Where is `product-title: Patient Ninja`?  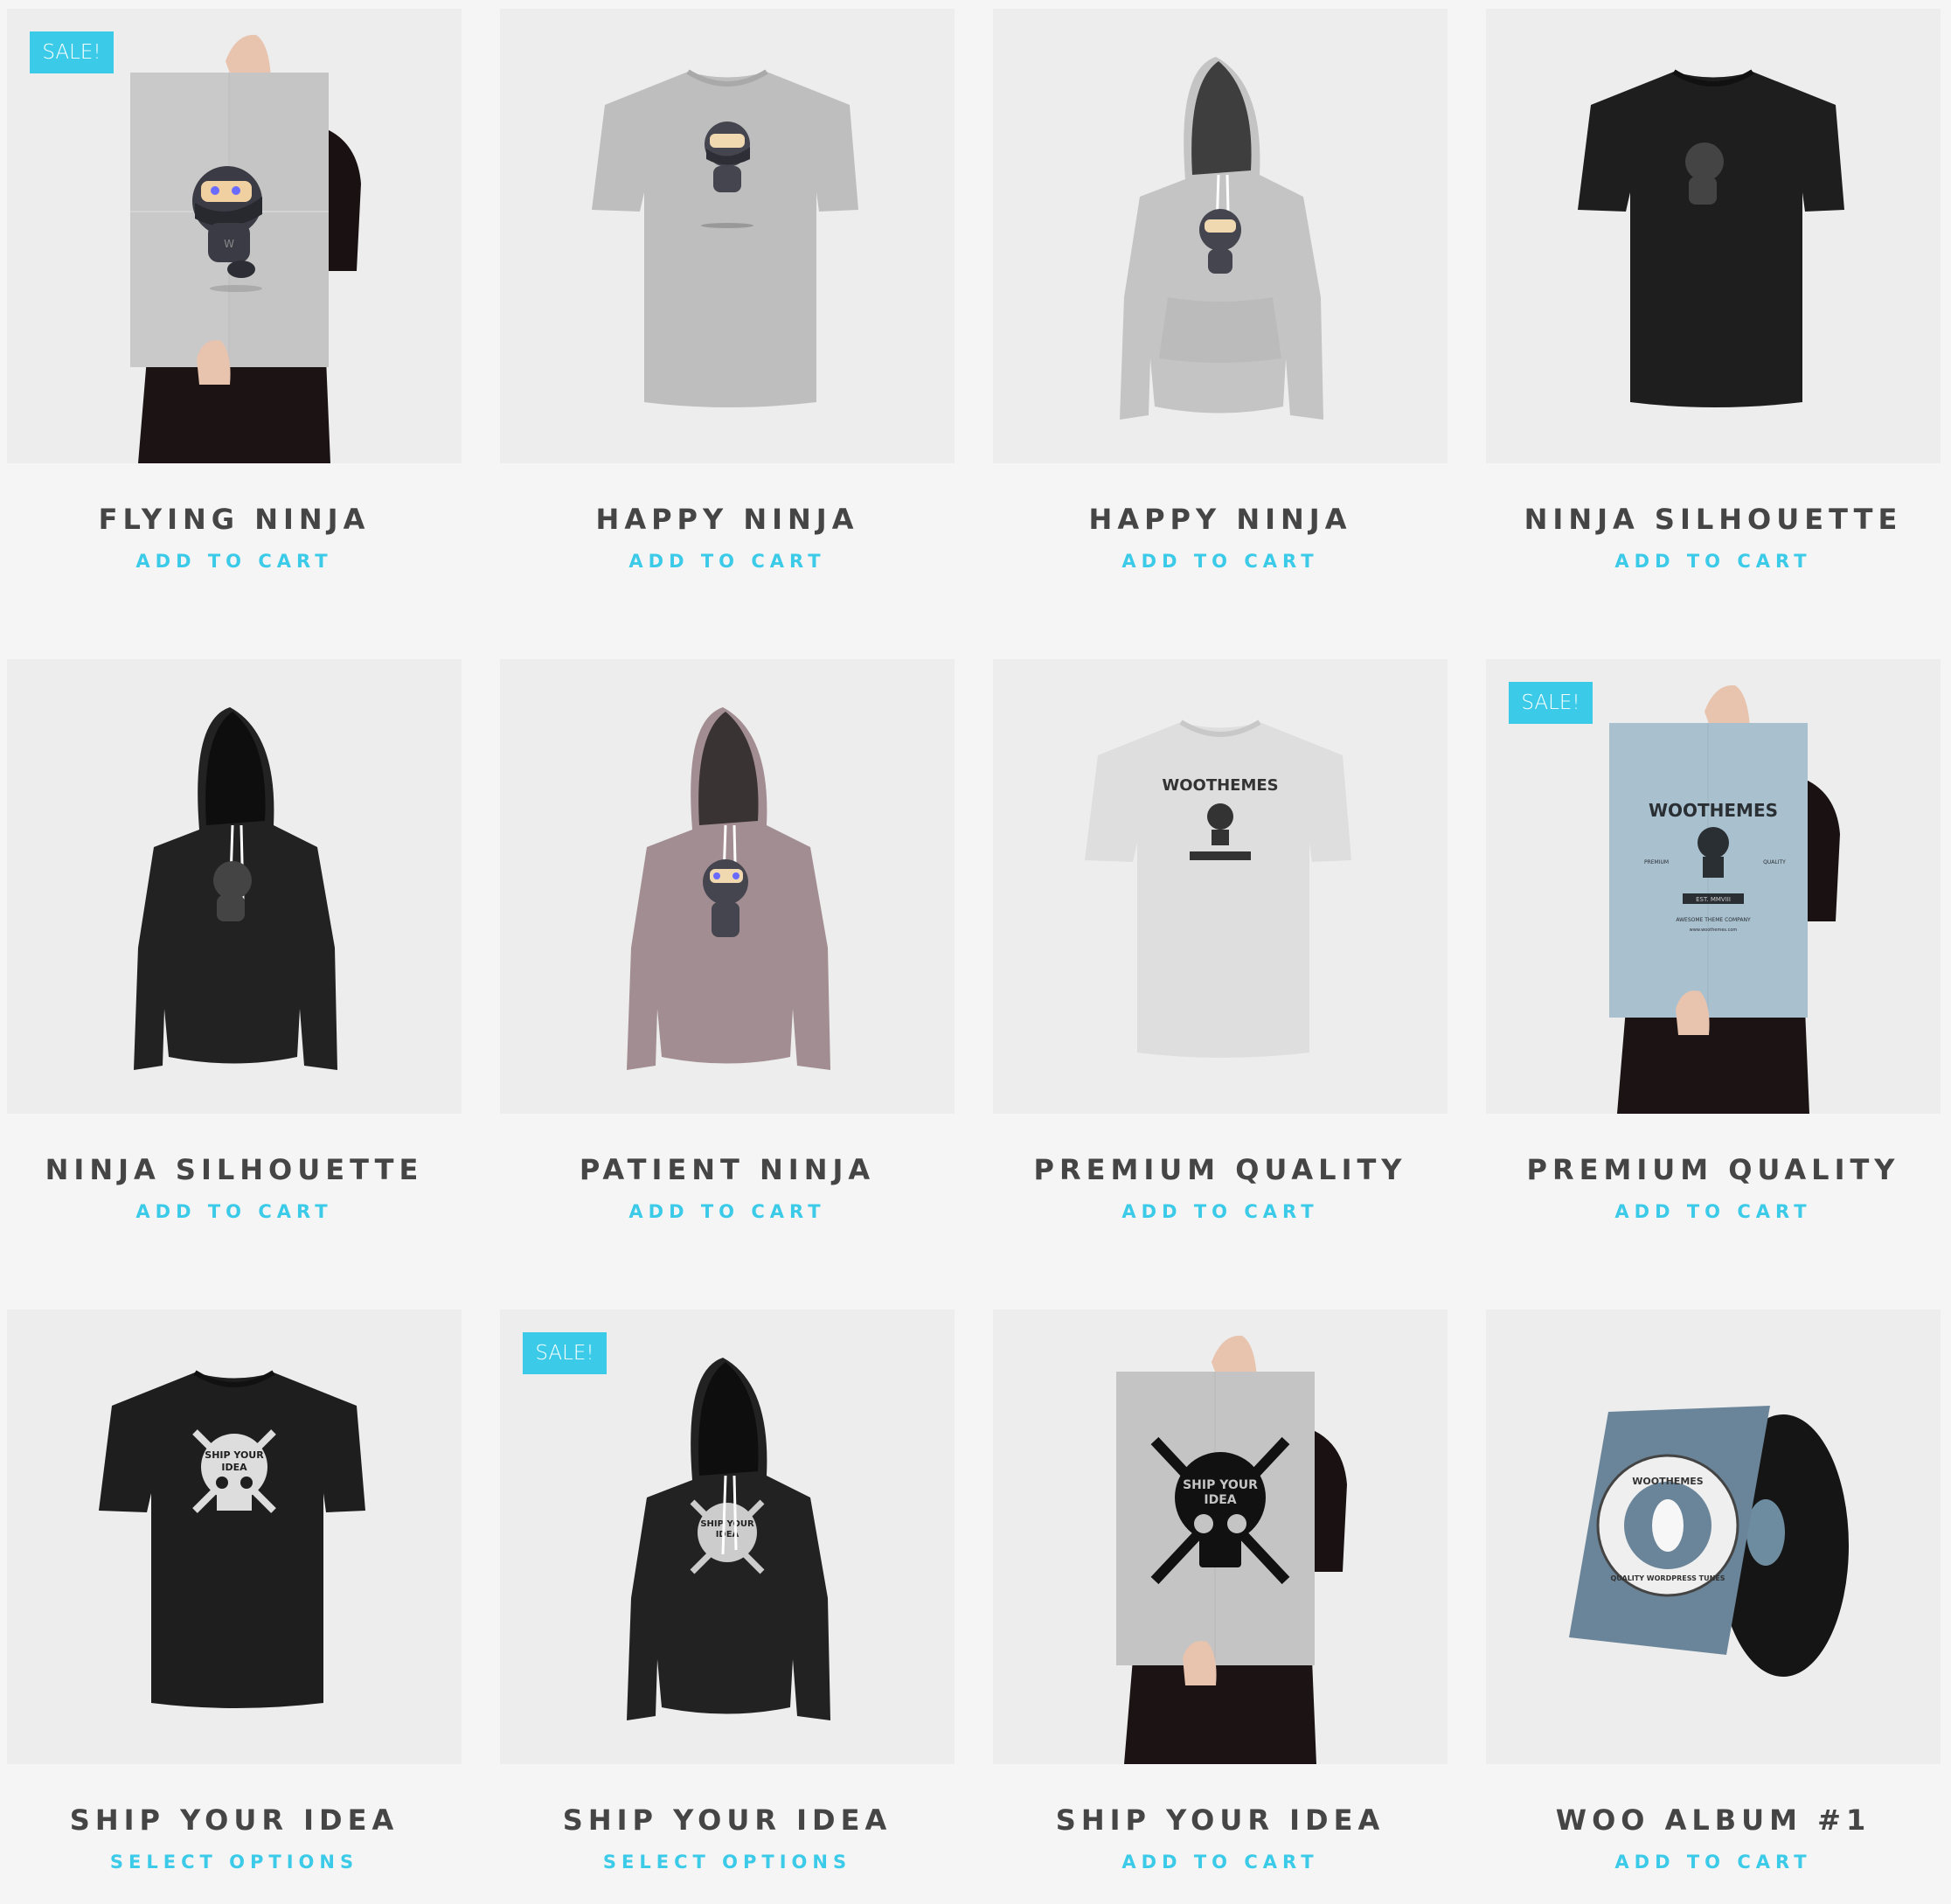
product-title: Patient Ninja is located at coordinates (727, 1169).